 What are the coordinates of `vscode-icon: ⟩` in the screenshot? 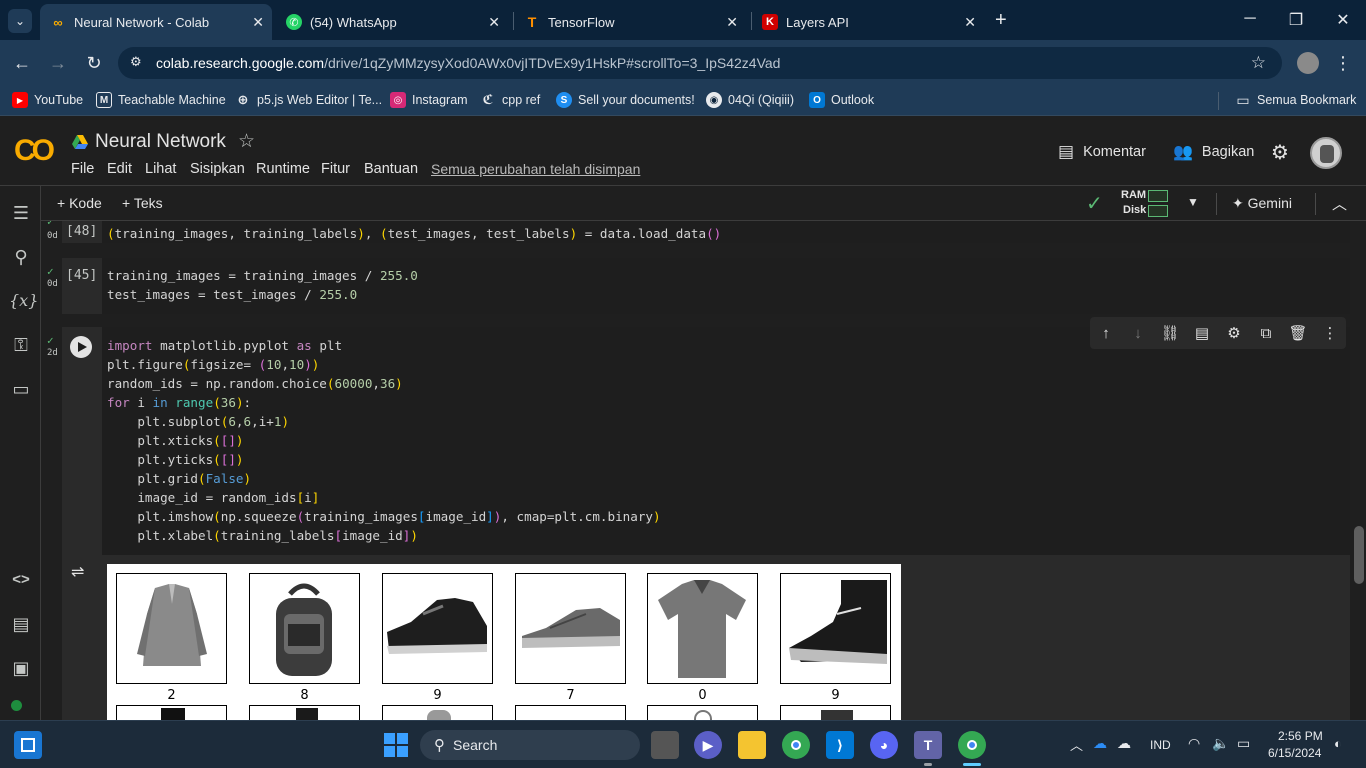 It's located at (840, 745).